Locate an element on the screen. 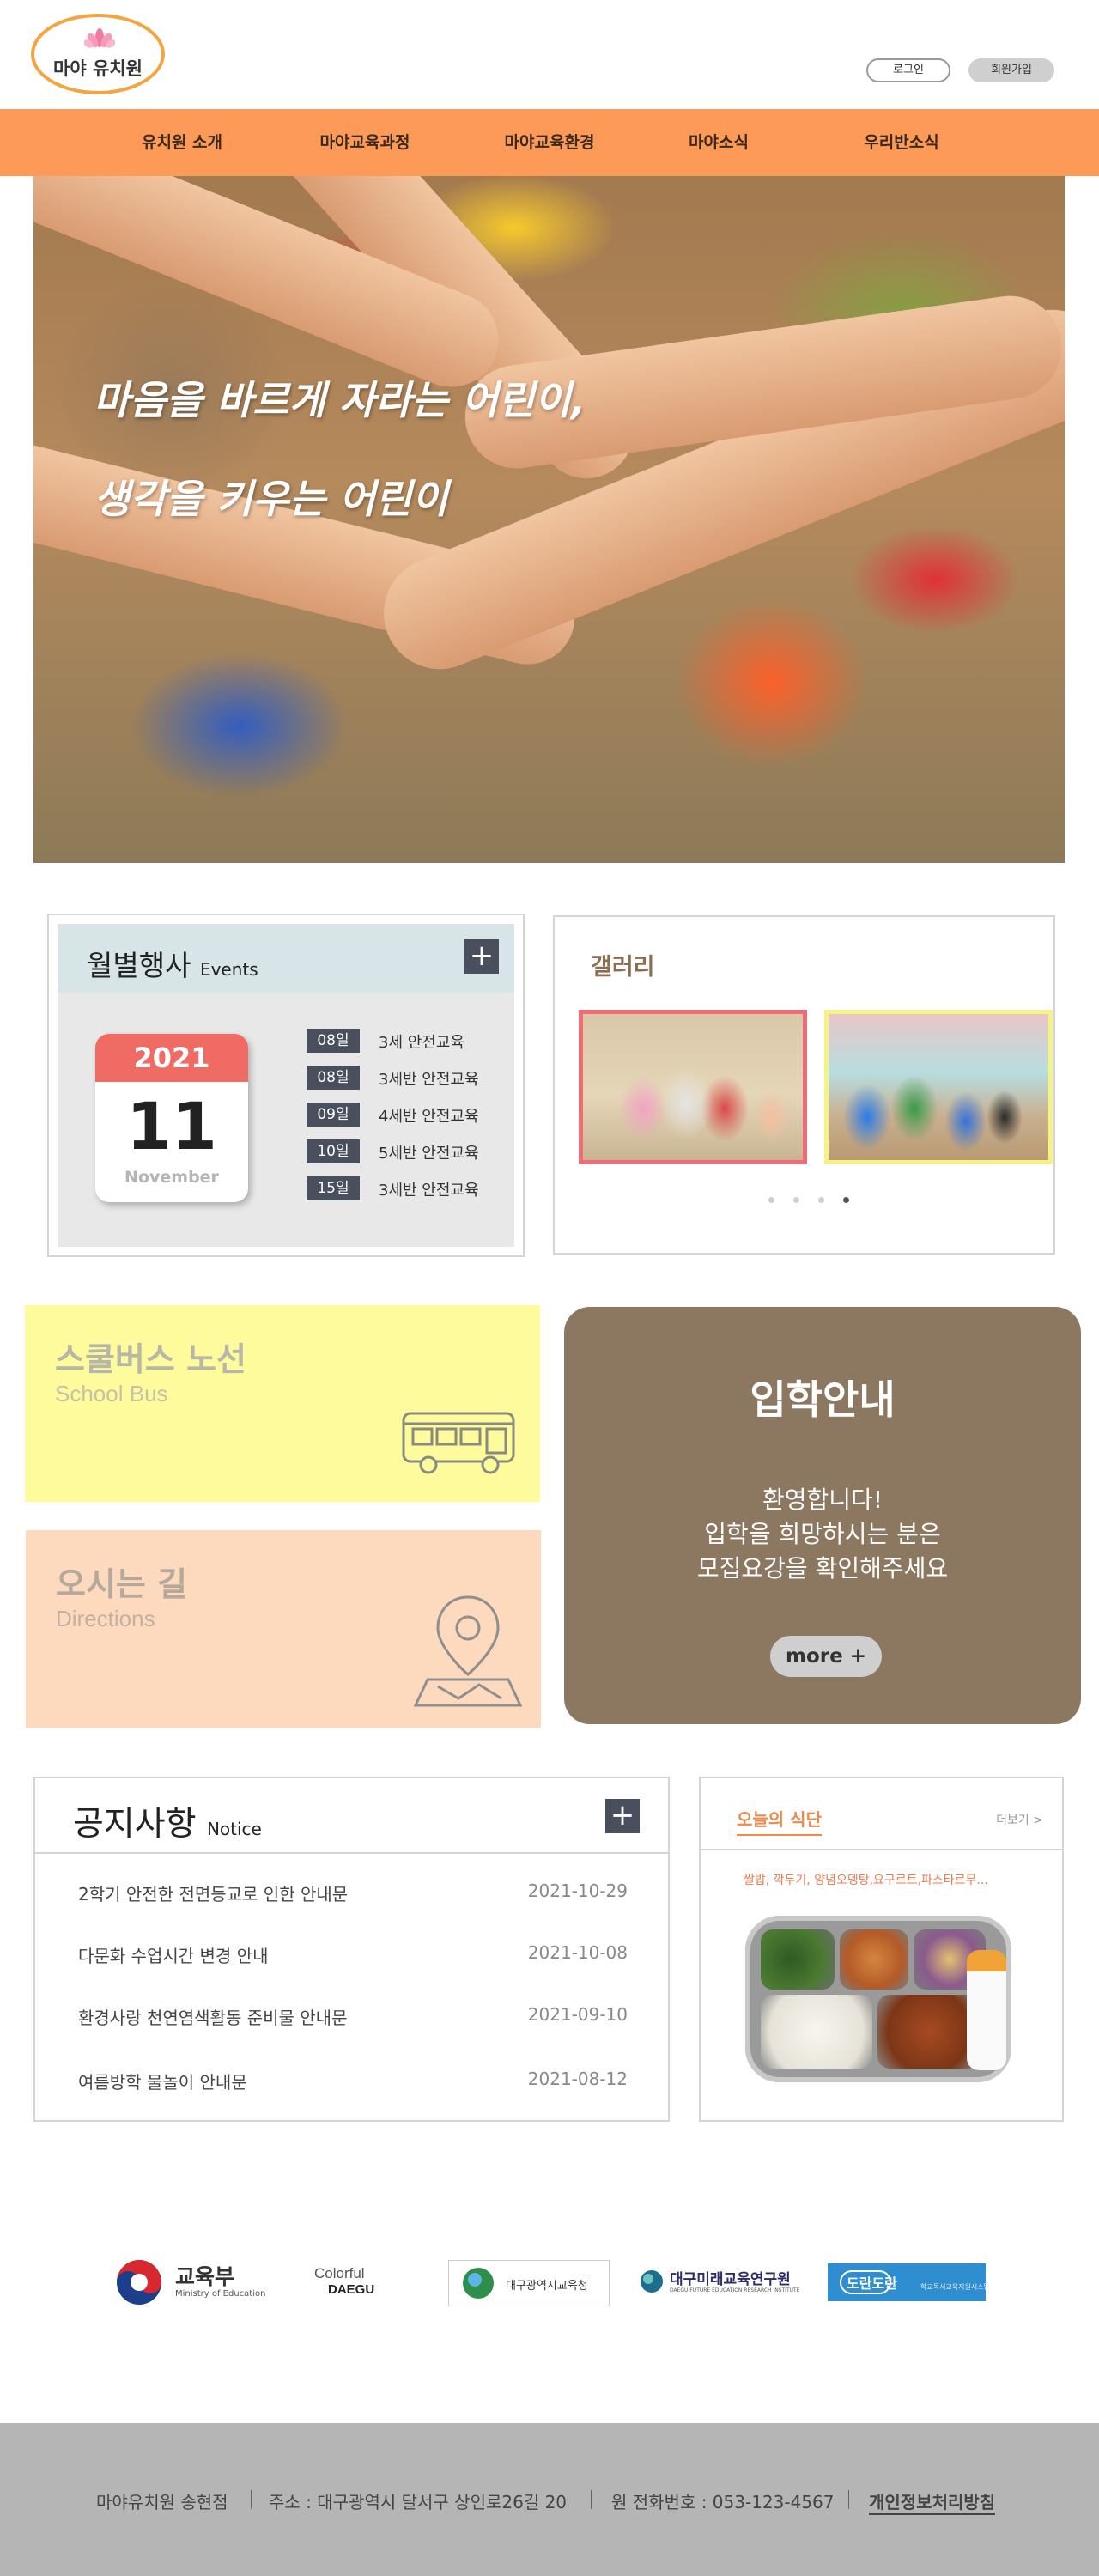 Image resolution: width=1099 pixels, height=2576 pixels. events-title: 월별행사 Events is located at coordinates (172, 963).